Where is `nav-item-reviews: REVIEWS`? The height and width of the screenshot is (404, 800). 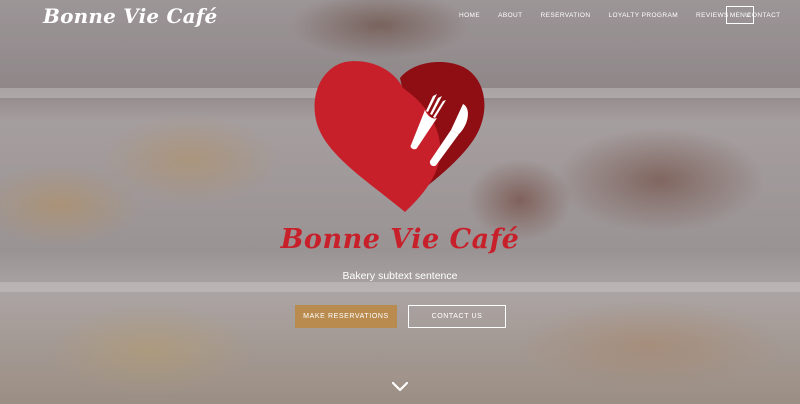 nav-item-reviews: REVIEWS is located at coordinates (712, 15).